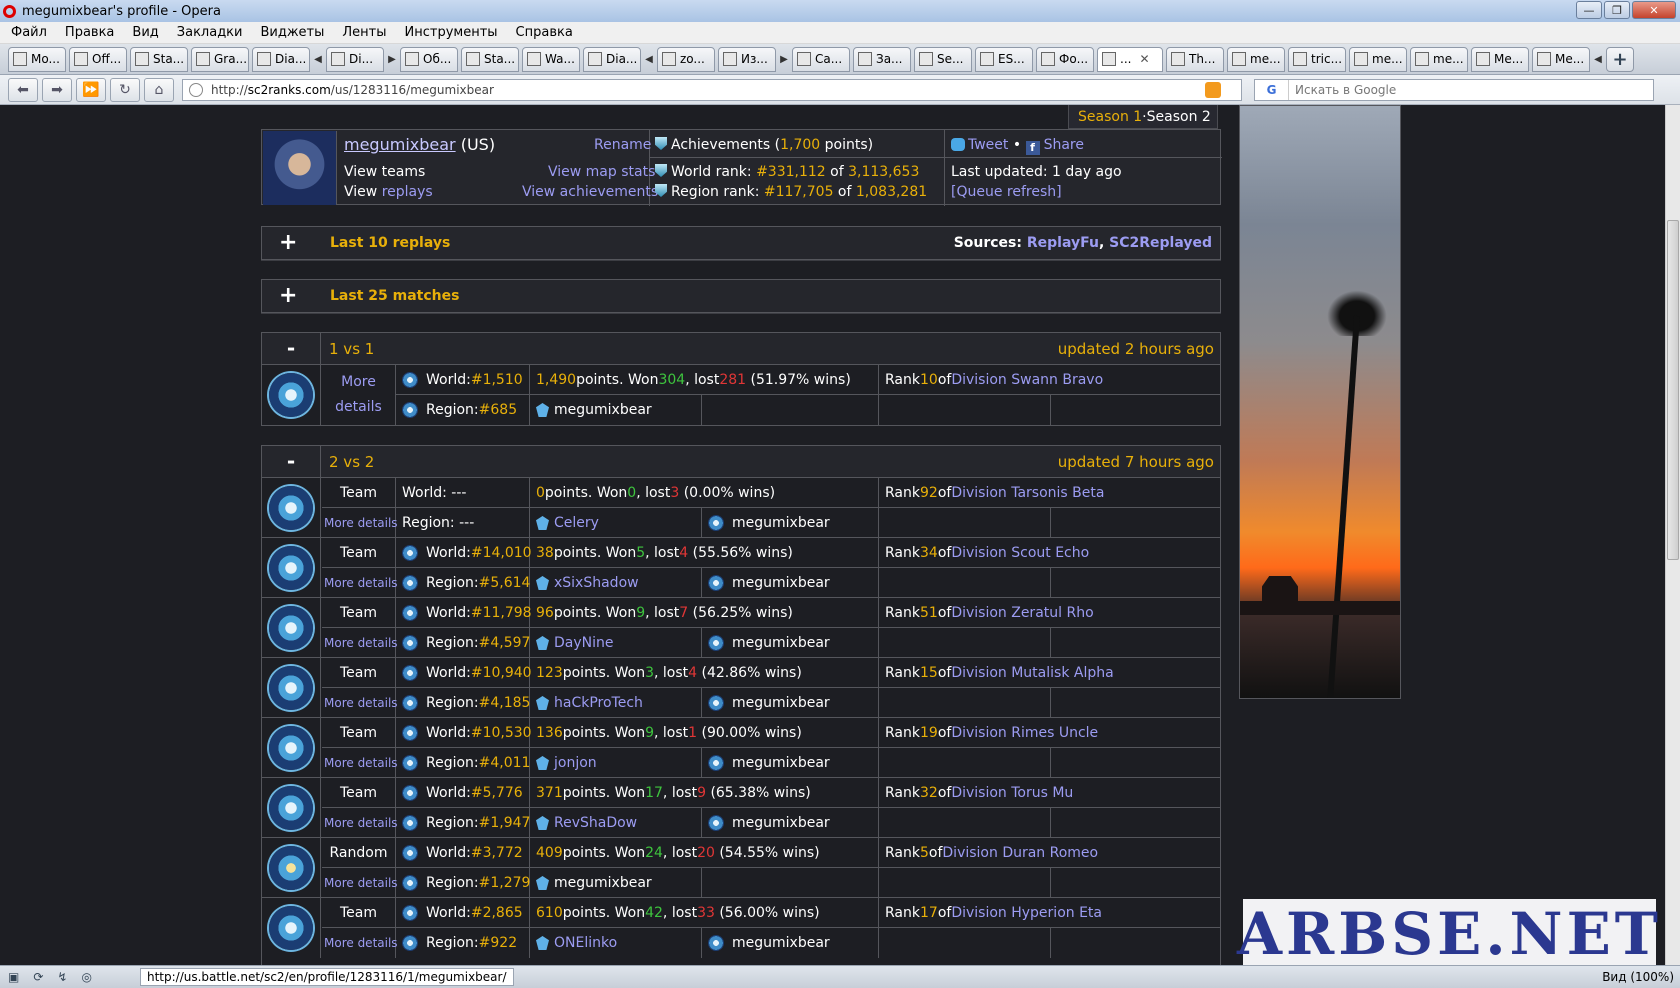 This screenshot has width=1680, height=988. I want to click on scrollbar-thumb, so click(1673, 390).